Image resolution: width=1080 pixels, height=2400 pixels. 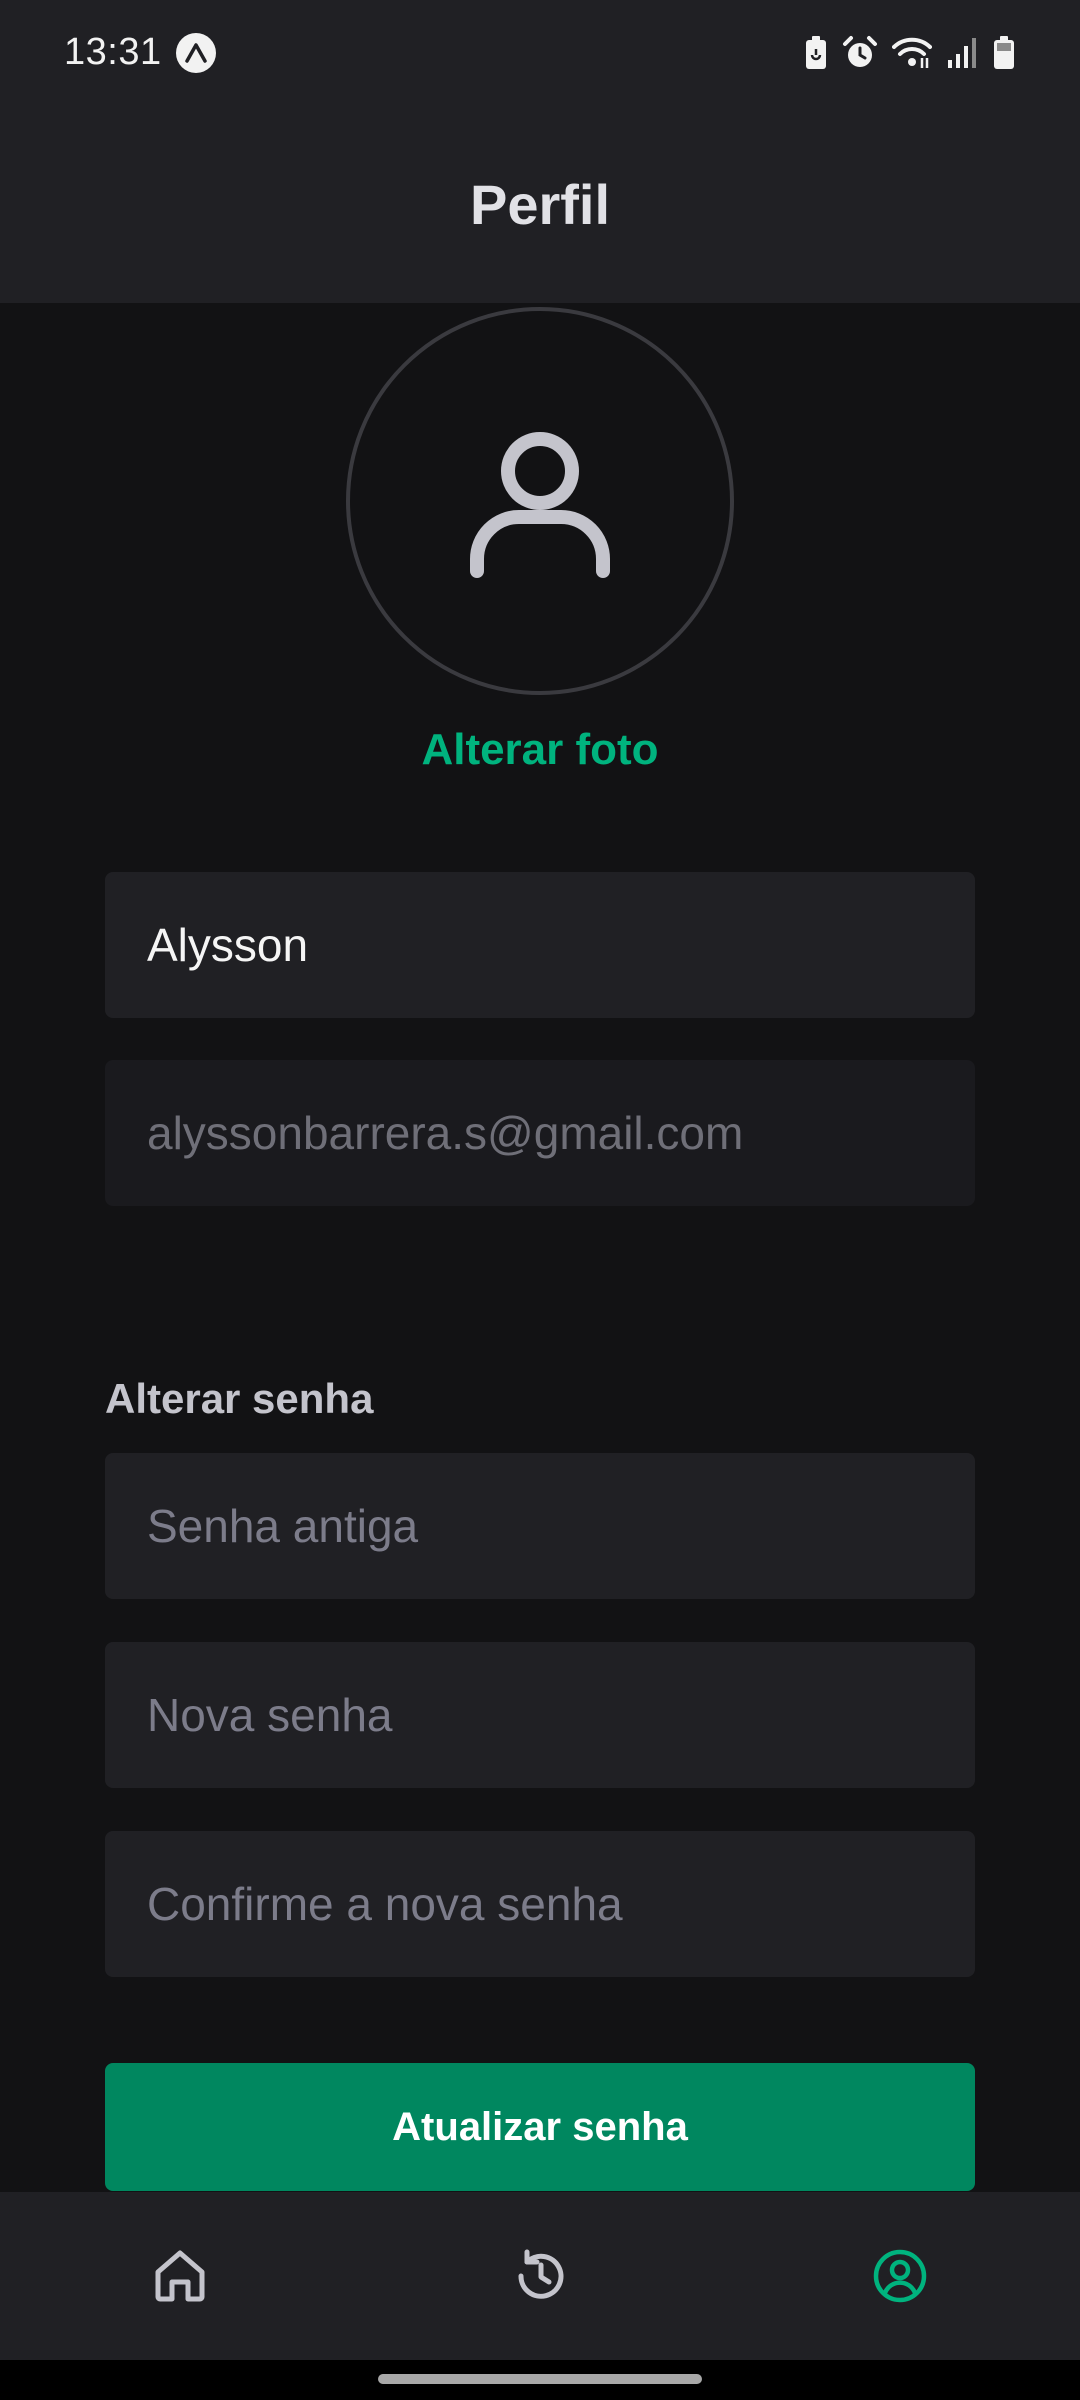 I want to click on page-title: Perfil, so click(x=540, y=204).